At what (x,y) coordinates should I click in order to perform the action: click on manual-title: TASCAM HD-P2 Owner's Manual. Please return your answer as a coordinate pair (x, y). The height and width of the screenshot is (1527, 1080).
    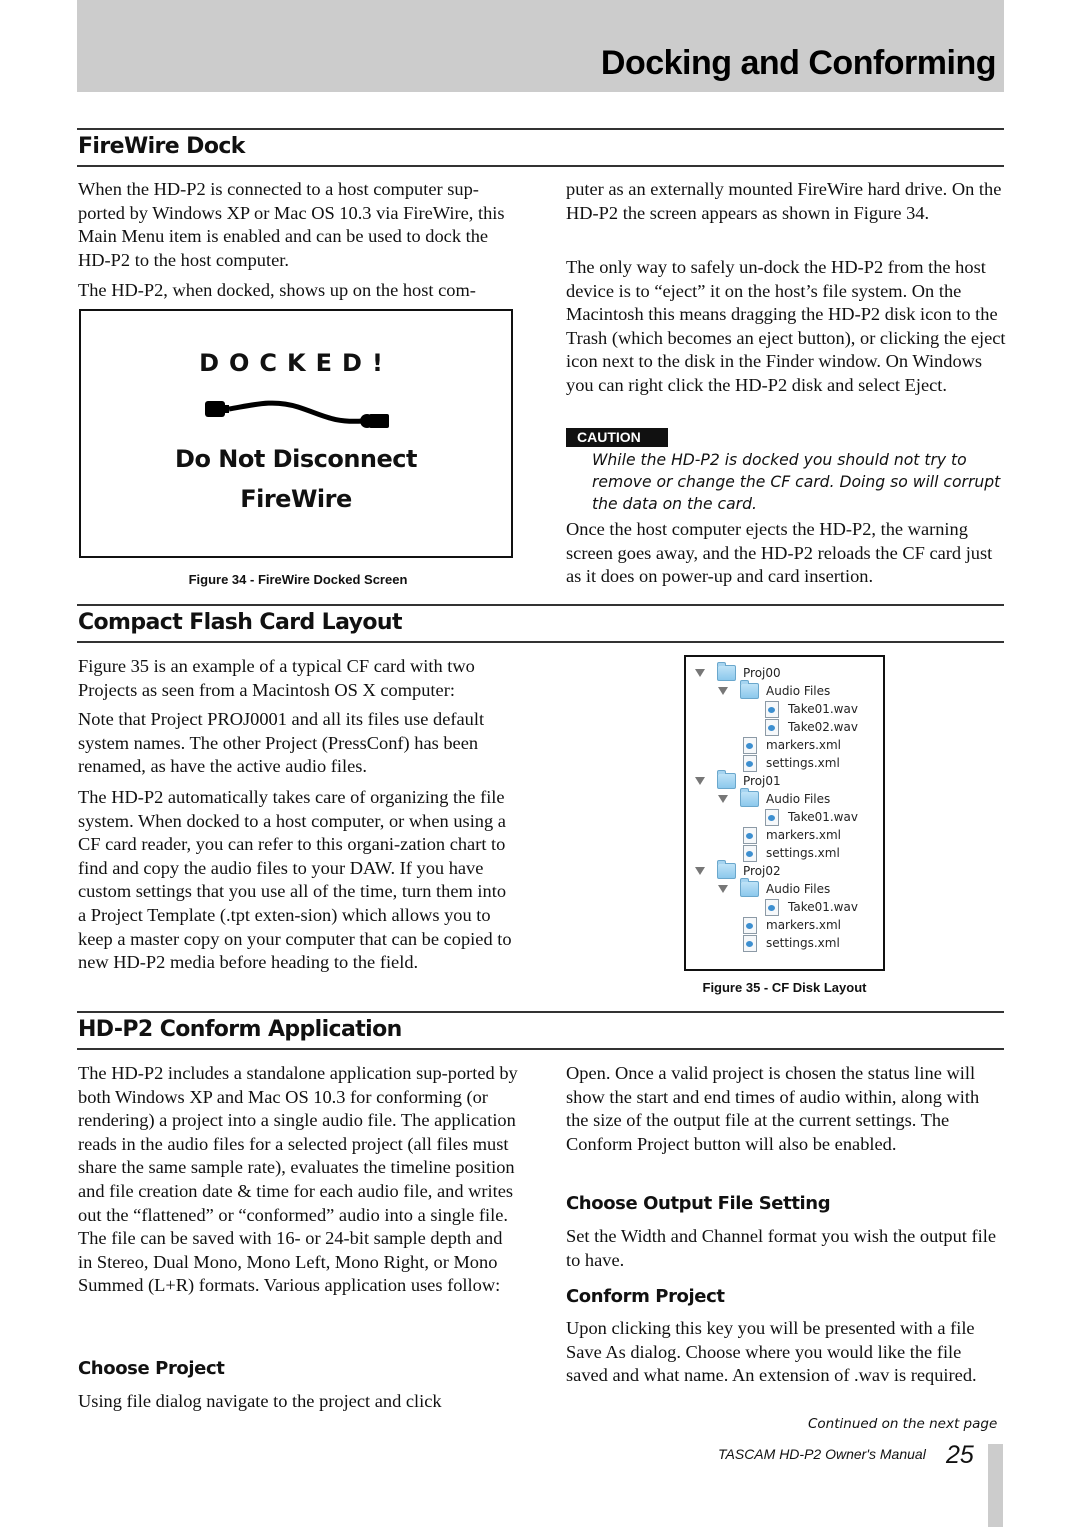
    Looking at the image, I should click on (822, 1454).